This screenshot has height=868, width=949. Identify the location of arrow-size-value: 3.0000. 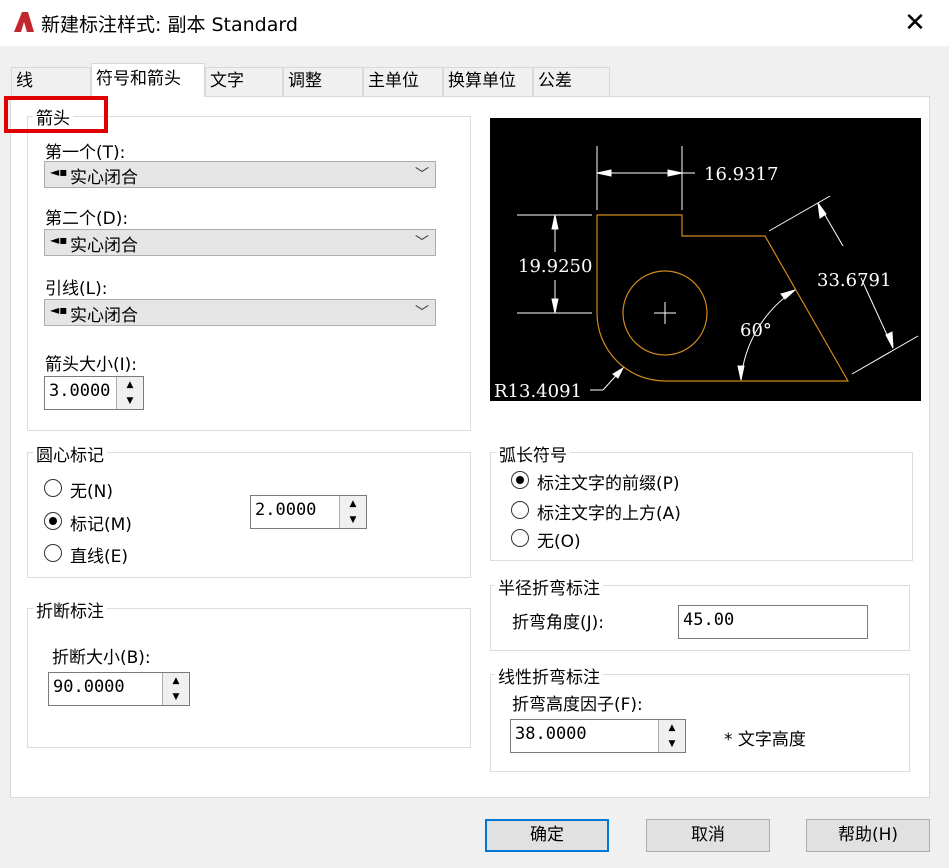
(80, 391).